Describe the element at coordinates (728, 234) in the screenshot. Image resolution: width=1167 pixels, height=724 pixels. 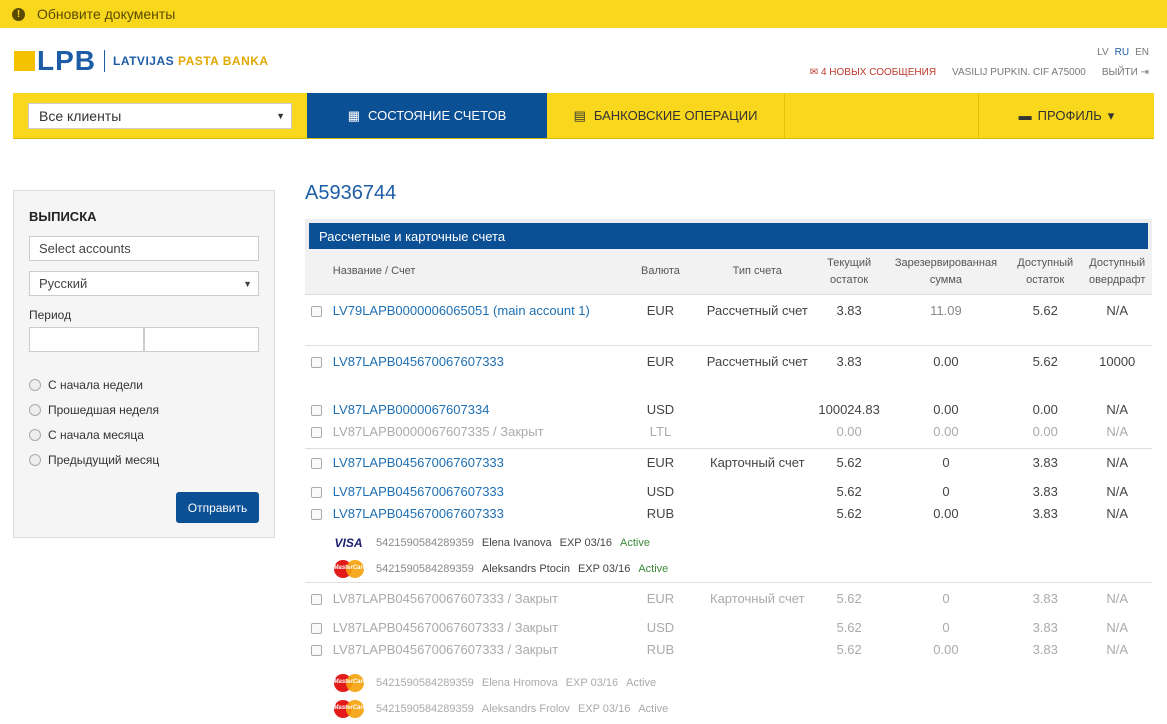
I see `section-title: Рассчетные и карточные счета` at that location.